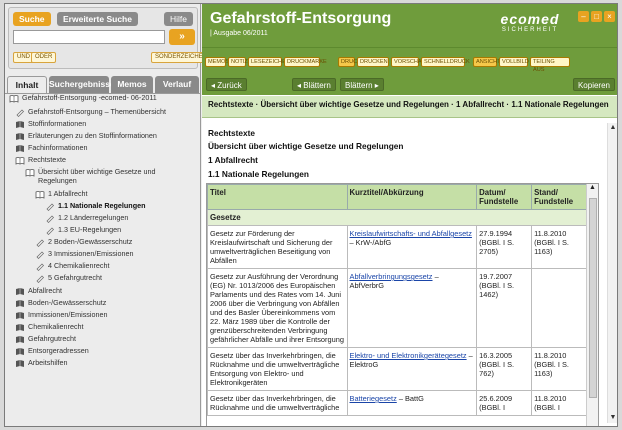 The image size is (622, 430). I want to click on tree-item: Gefahrgutrecht, so click(105, 339).